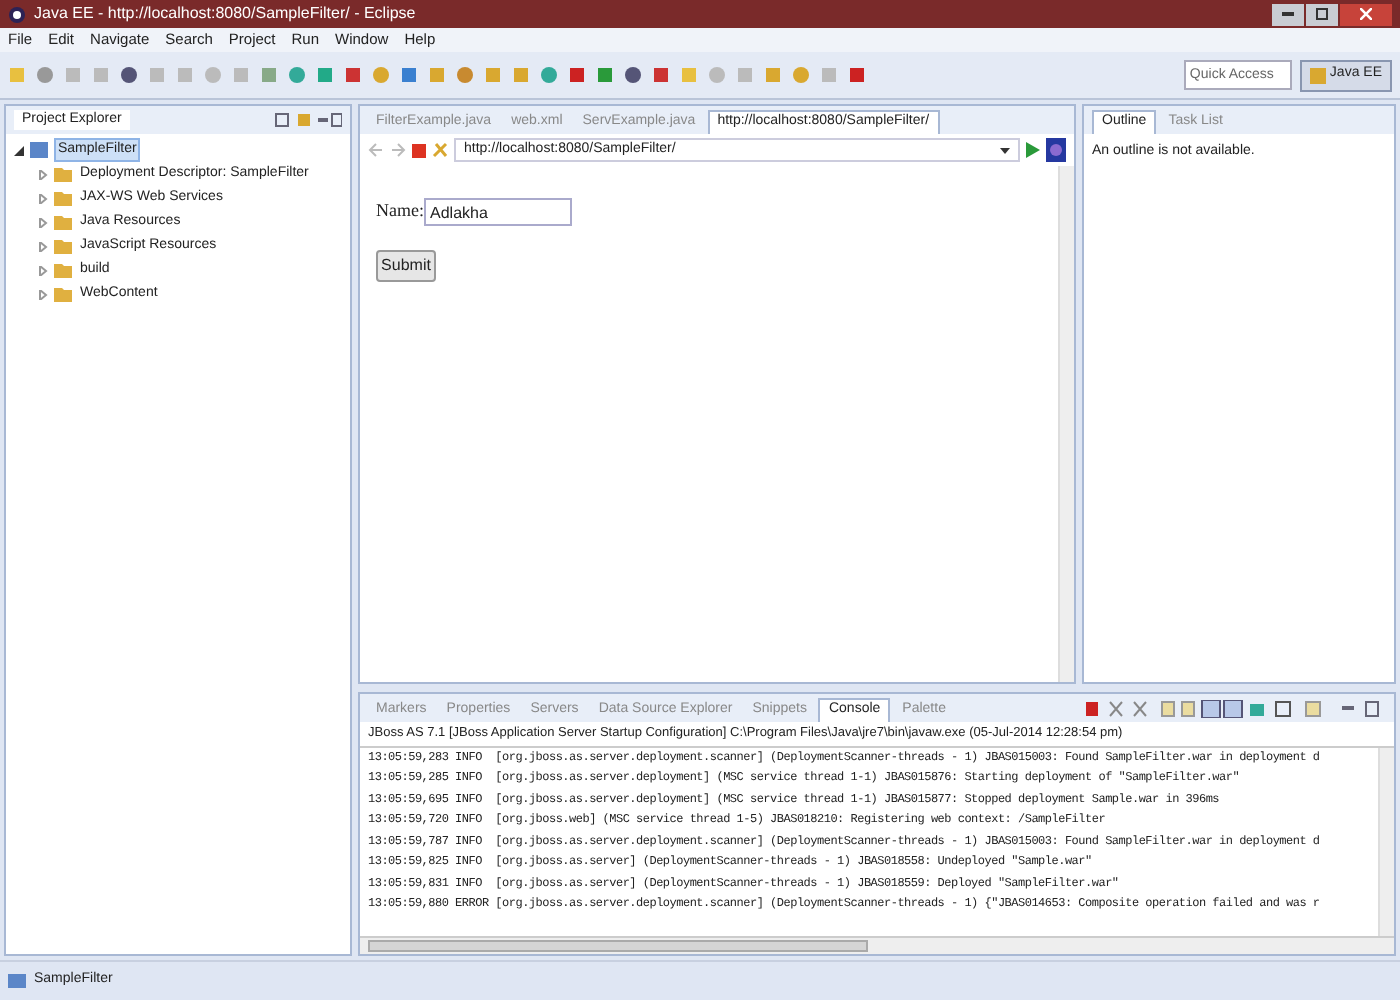 Image resolution: width=1400 pixels, height=1000 pixels. Describe the element at coordinates (1317, 75) in the screenshot. I see `perspective-icon` at that location.